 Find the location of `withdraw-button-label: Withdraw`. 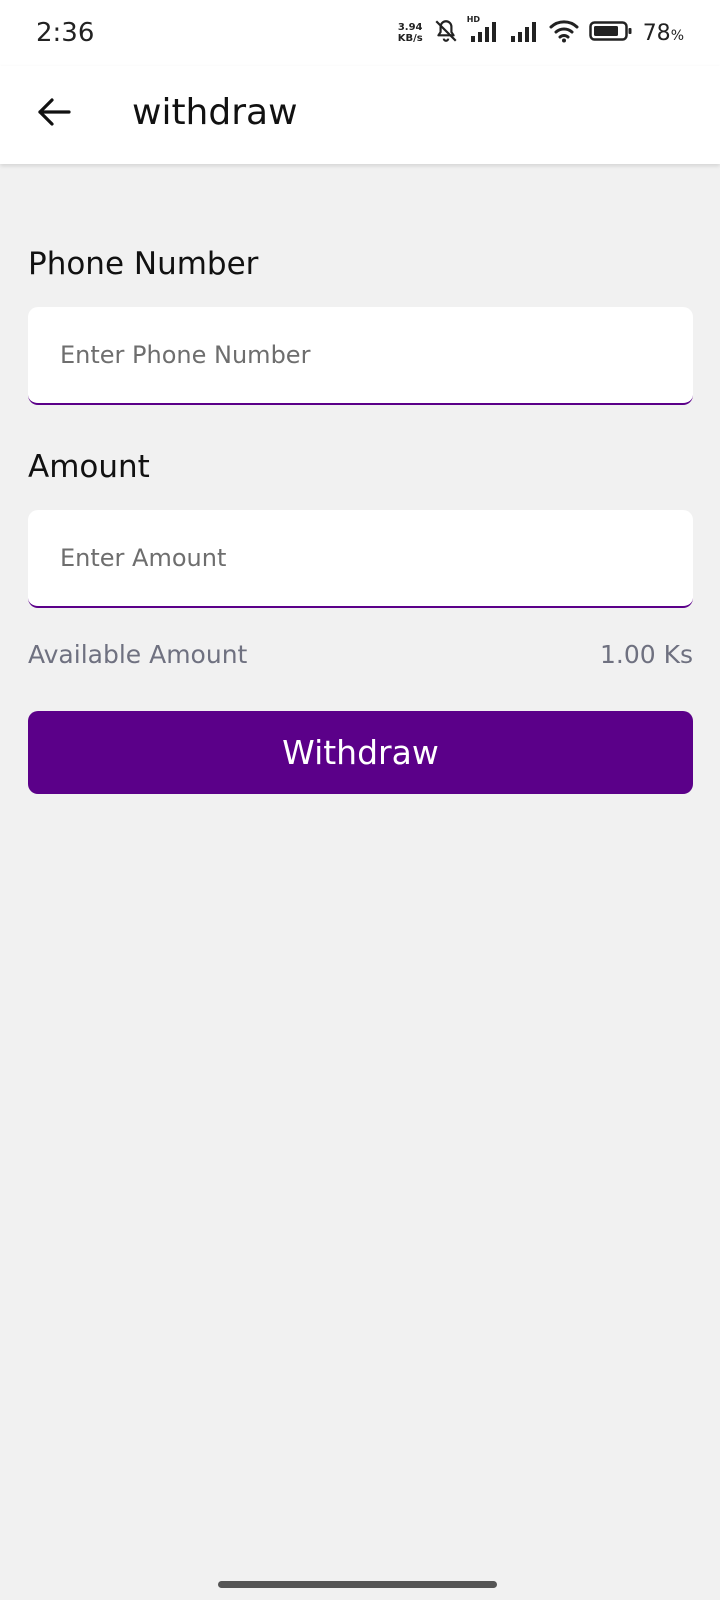

withdraw-button-label: Withdraw is located at coordinates (360, 752).